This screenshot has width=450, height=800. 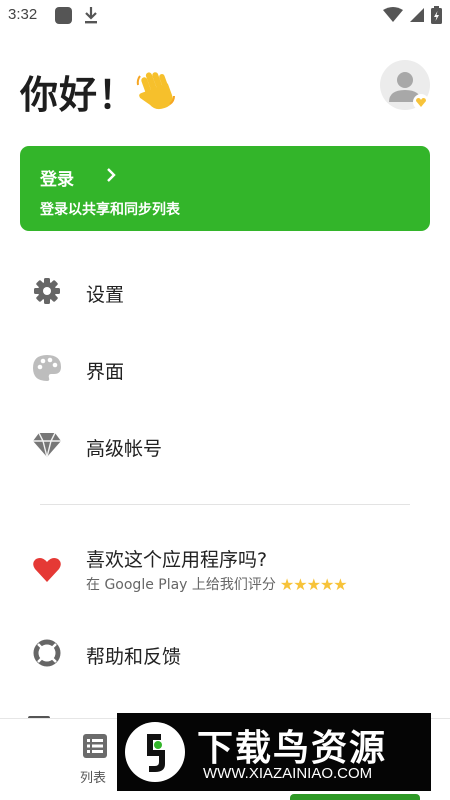 I want to click on menu-item-rate-app: 喜欢这个应用程序吗?, so click(x=225, y=572).